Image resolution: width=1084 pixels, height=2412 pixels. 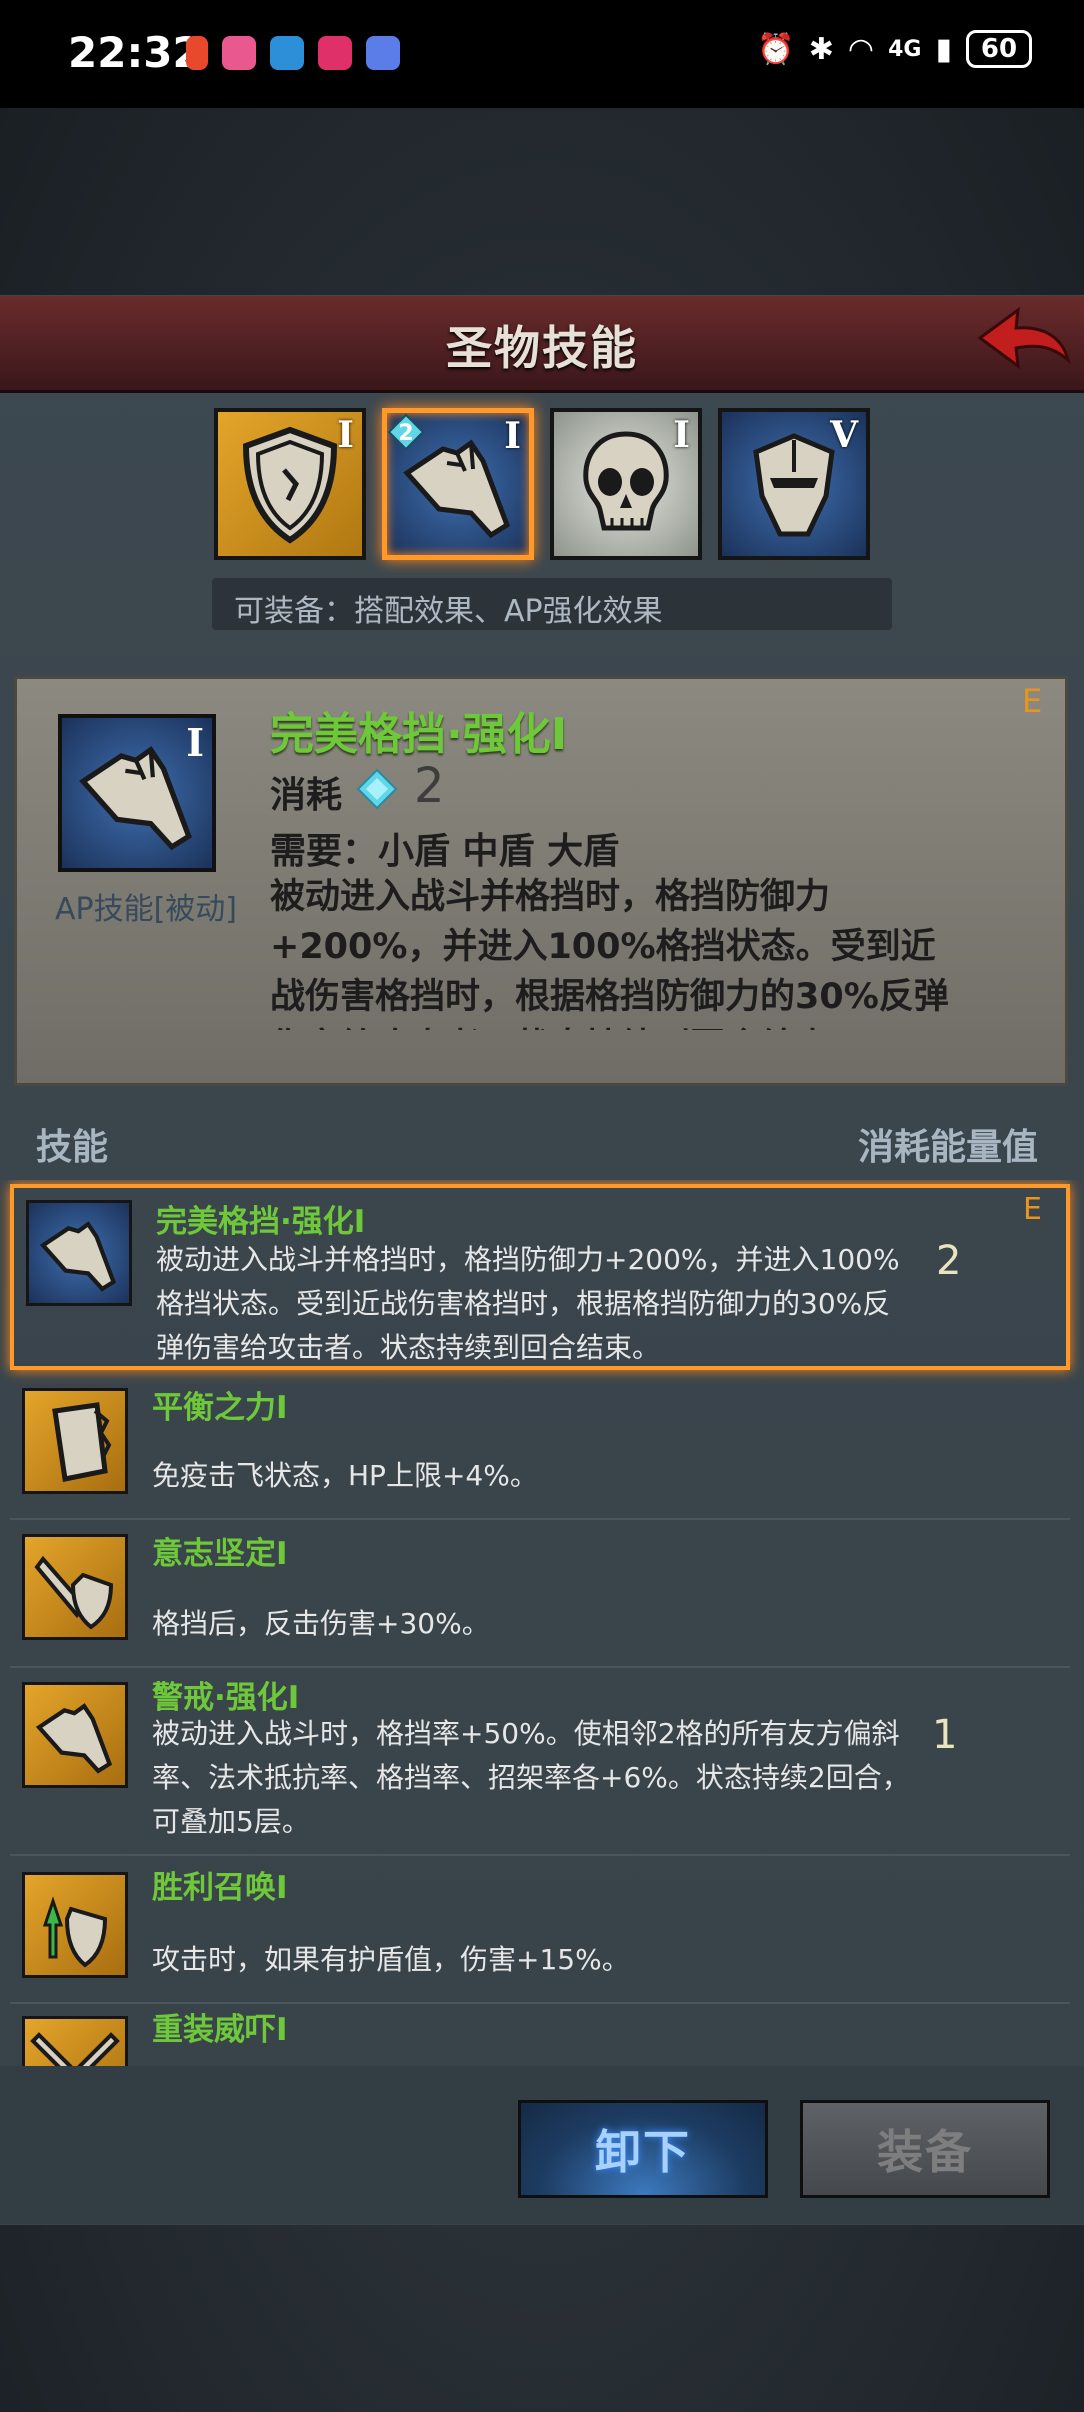 What do you see at coordinates (220, 1554) in the screenshot?
I see `skill-name: 意志坚定I` at bounding box center [220, 1554].